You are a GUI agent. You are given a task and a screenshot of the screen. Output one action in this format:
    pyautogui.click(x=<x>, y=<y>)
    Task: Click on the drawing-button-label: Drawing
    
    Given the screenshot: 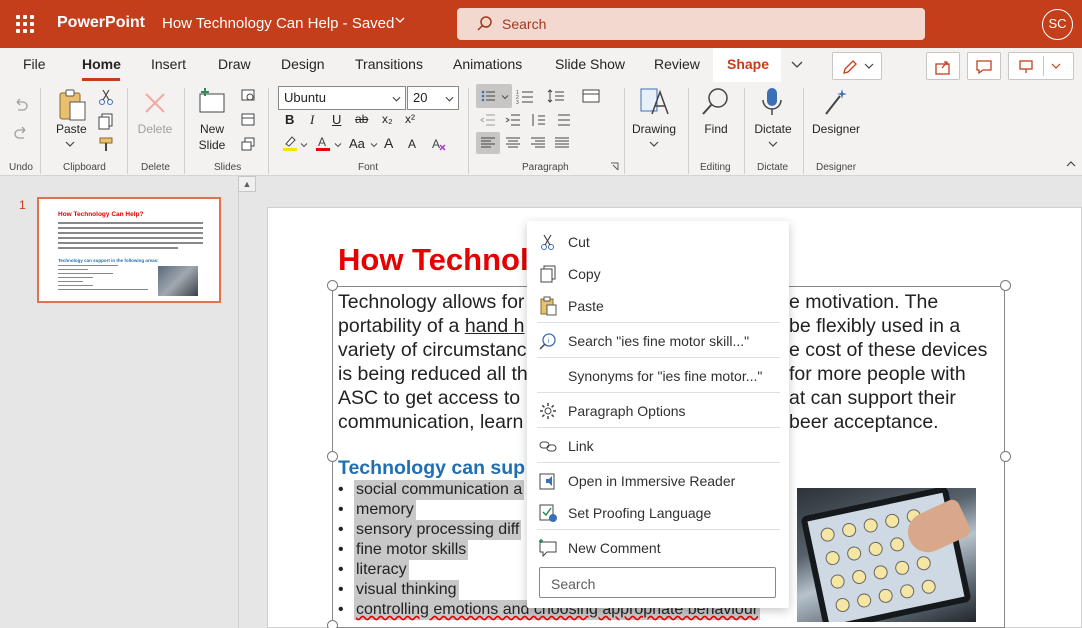 What is the action you would take?
    pyautogui.click(x=654, y=129)
    